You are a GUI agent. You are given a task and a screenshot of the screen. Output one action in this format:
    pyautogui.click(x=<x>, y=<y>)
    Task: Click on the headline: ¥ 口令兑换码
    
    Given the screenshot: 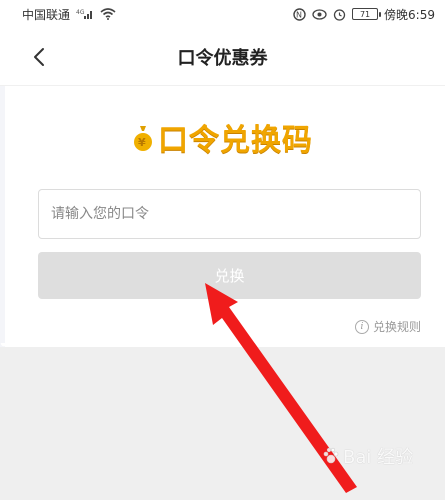 What is the action you would take?
    pyautogui.click(x=222, y=137)
    